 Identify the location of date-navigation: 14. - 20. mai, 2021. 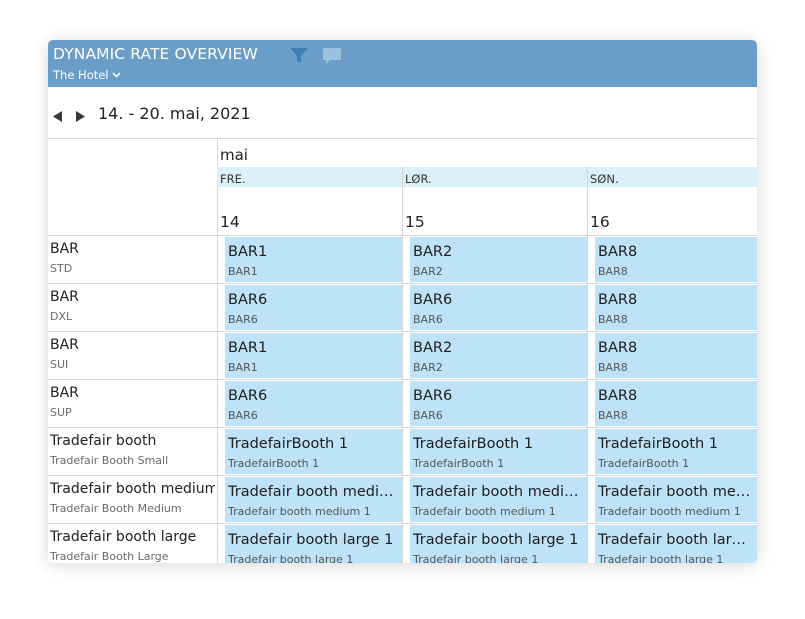
(402, 112).